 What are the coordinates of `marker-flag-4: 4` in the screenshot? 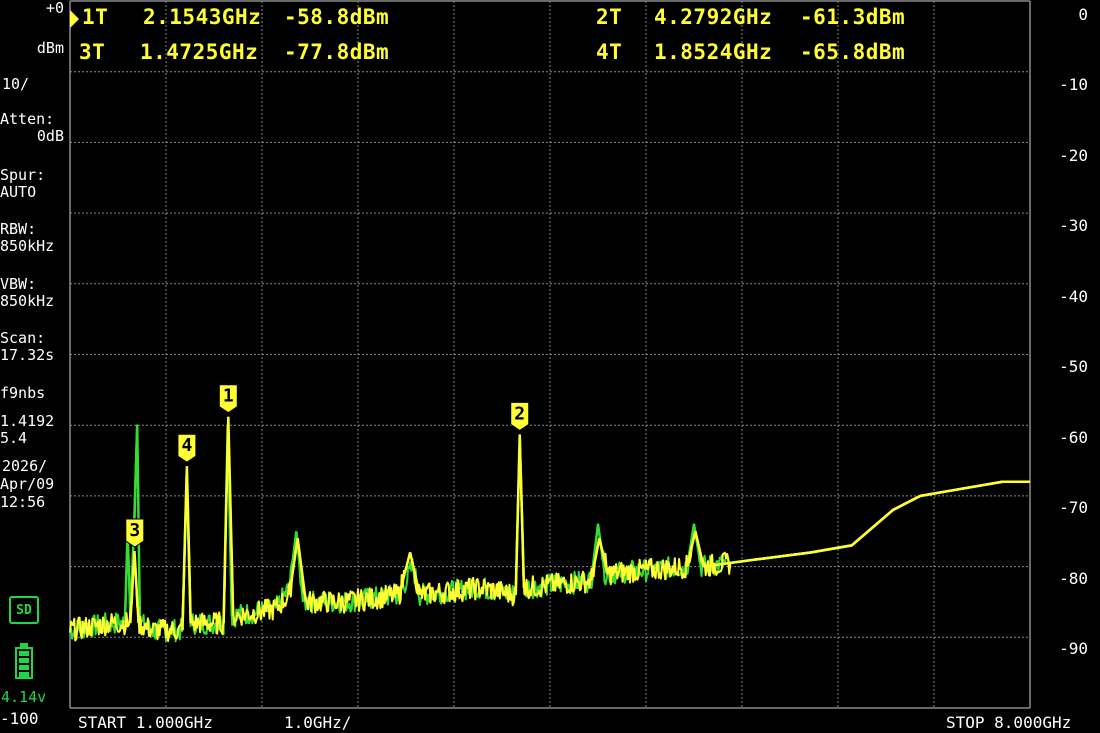 It's located at (187, 448).